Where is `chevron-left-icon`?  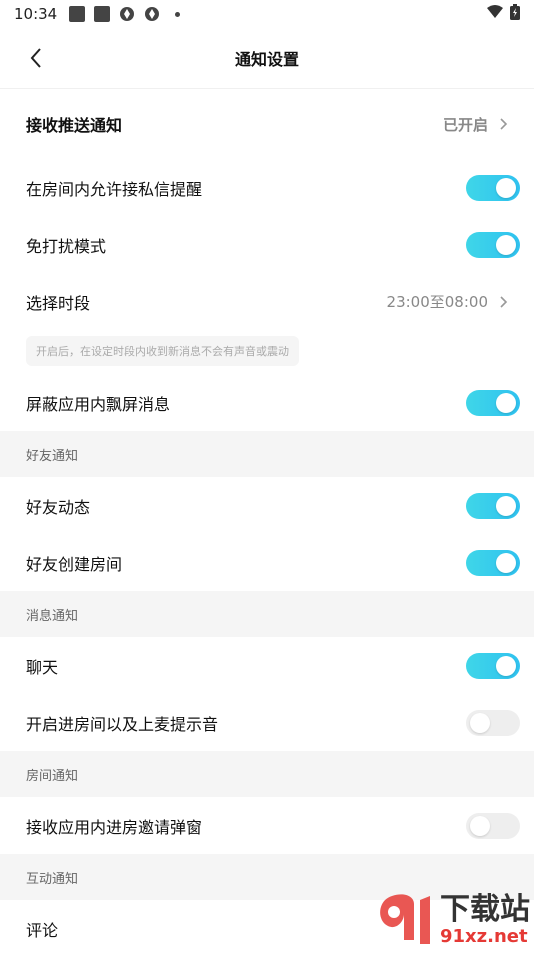
chevron-left-icon is located at coordinates (35, 58).